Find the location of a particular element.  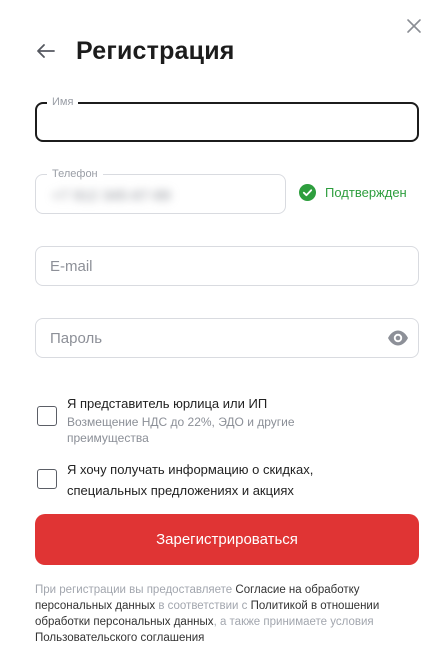

name-field: Имя is located at coordinates (227, 119).